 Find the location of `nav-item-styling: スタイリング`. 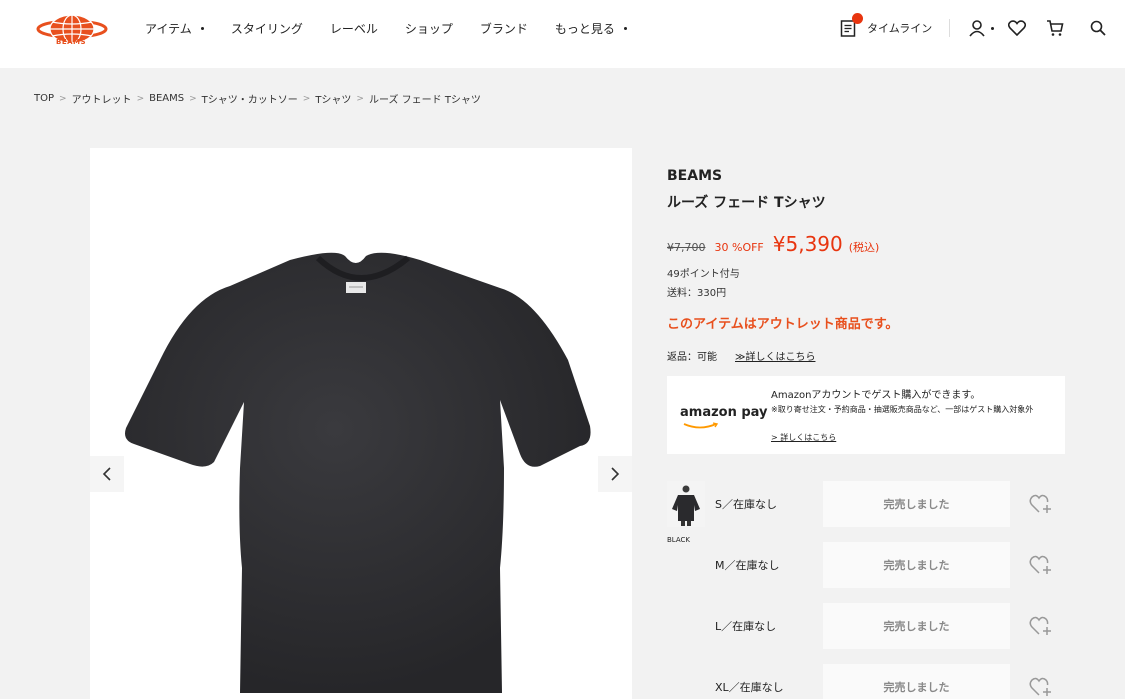

nav-item-styling: スタイリング is located at coordinates (267, 28).